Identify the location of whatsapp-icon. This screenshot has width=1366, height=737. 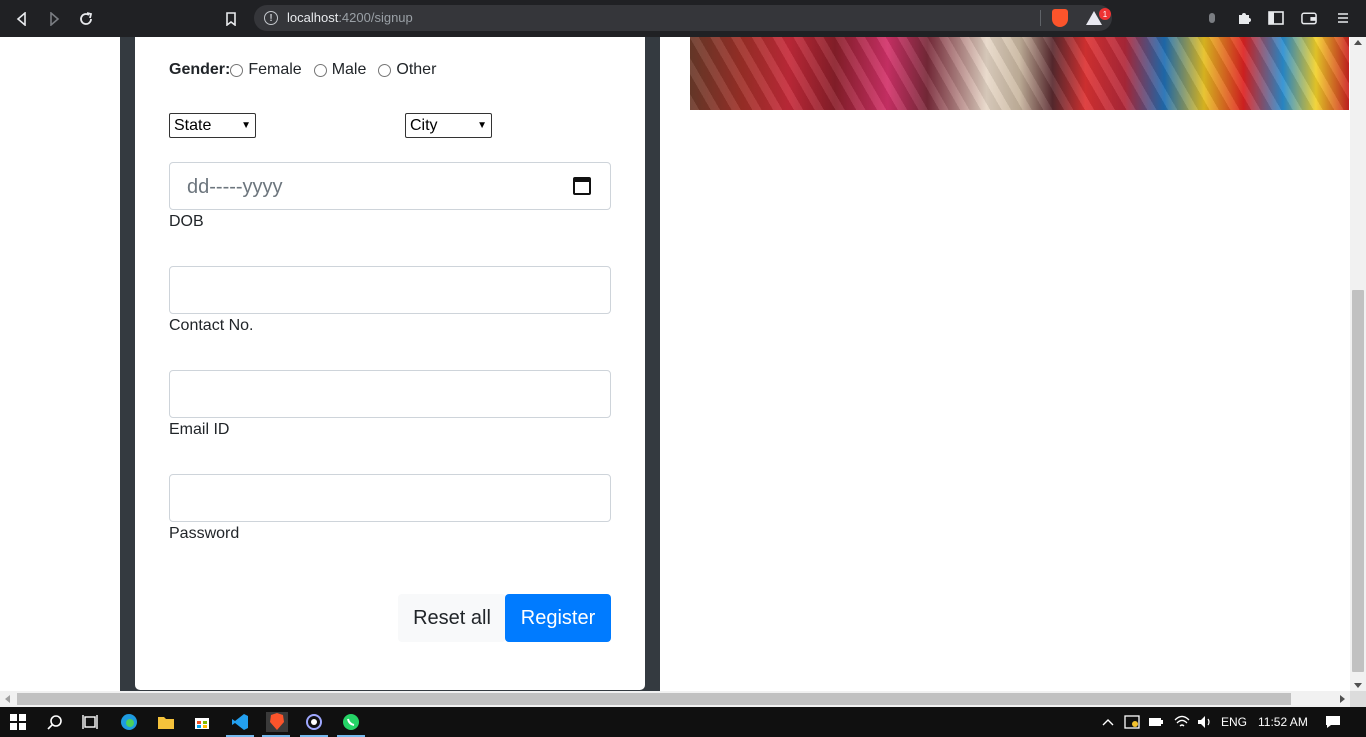
(351, 724).